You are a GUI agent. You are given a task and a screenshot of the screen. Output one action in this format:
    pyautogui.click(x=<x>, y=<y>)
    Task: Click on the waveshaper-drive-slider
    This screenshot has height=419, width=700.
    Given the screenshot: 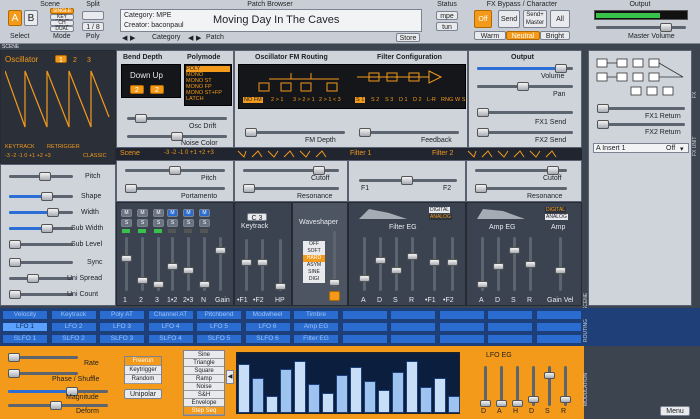 What is the action you would take?
    pyautogui.click(x=334, y=259)
    